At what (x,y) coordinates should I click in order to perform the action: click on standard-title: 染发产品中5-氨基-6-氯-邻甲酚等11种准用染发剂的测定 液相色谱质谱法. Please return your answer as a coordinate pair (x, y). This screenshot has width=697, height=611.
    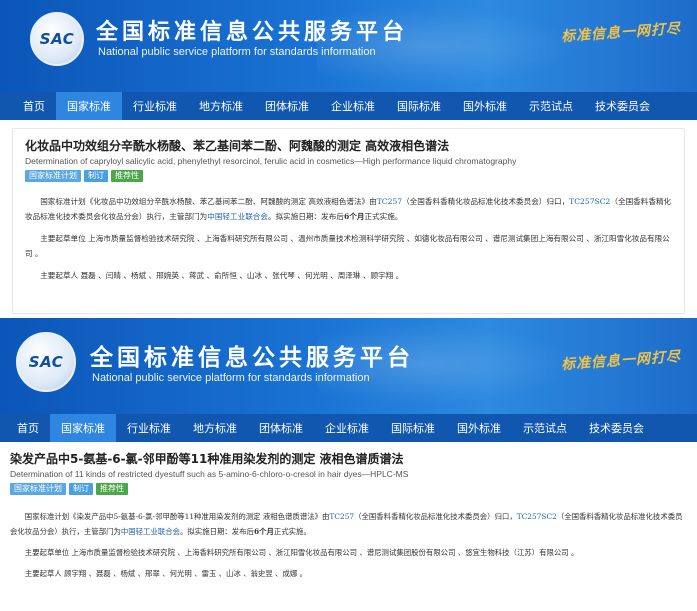
    Looking at the image, I should click on (207, 459).